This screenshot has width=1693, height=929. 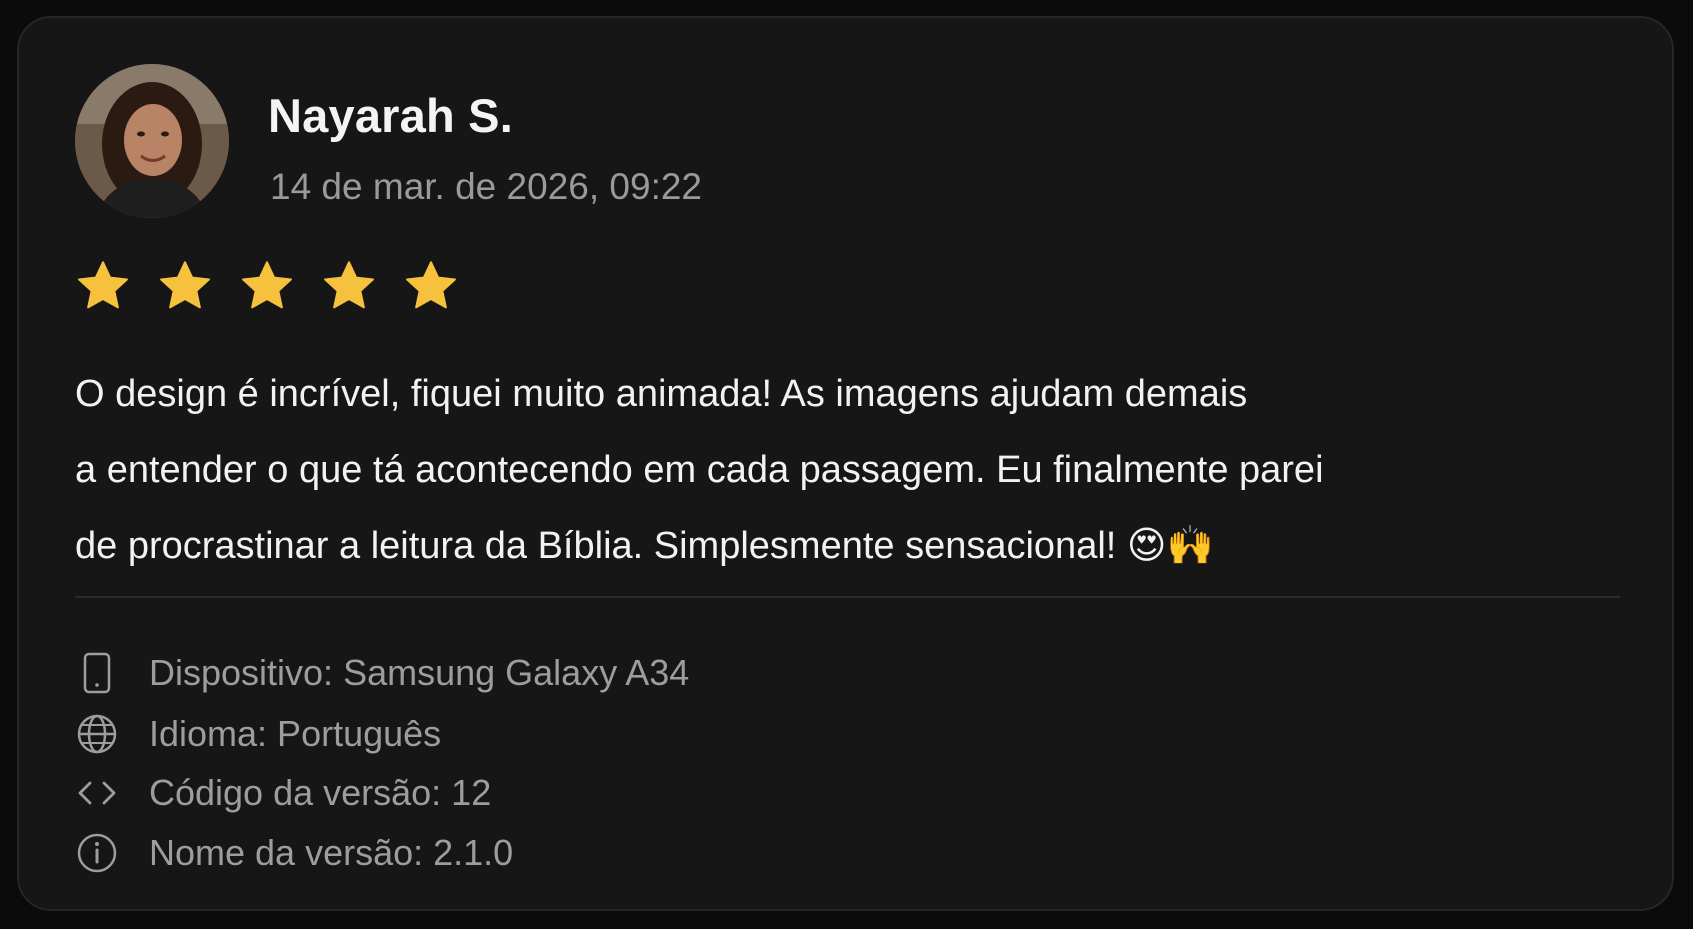 What do you see at coordinates (97, 793) in the screenshot?
I see `code-icon` at bounding box center [97, 793].